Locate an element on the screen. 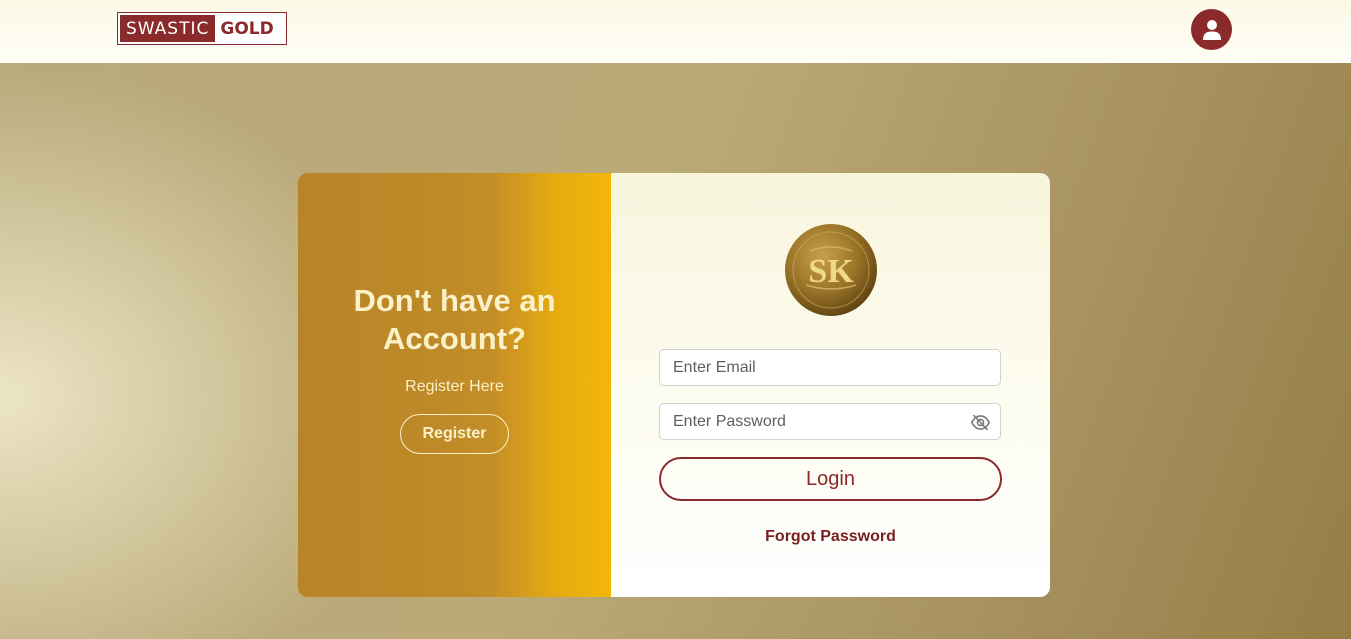 This screenshot has width=1351, height=639. top-nav: SWASTIC GOLD is located at coordinates (675, 31).